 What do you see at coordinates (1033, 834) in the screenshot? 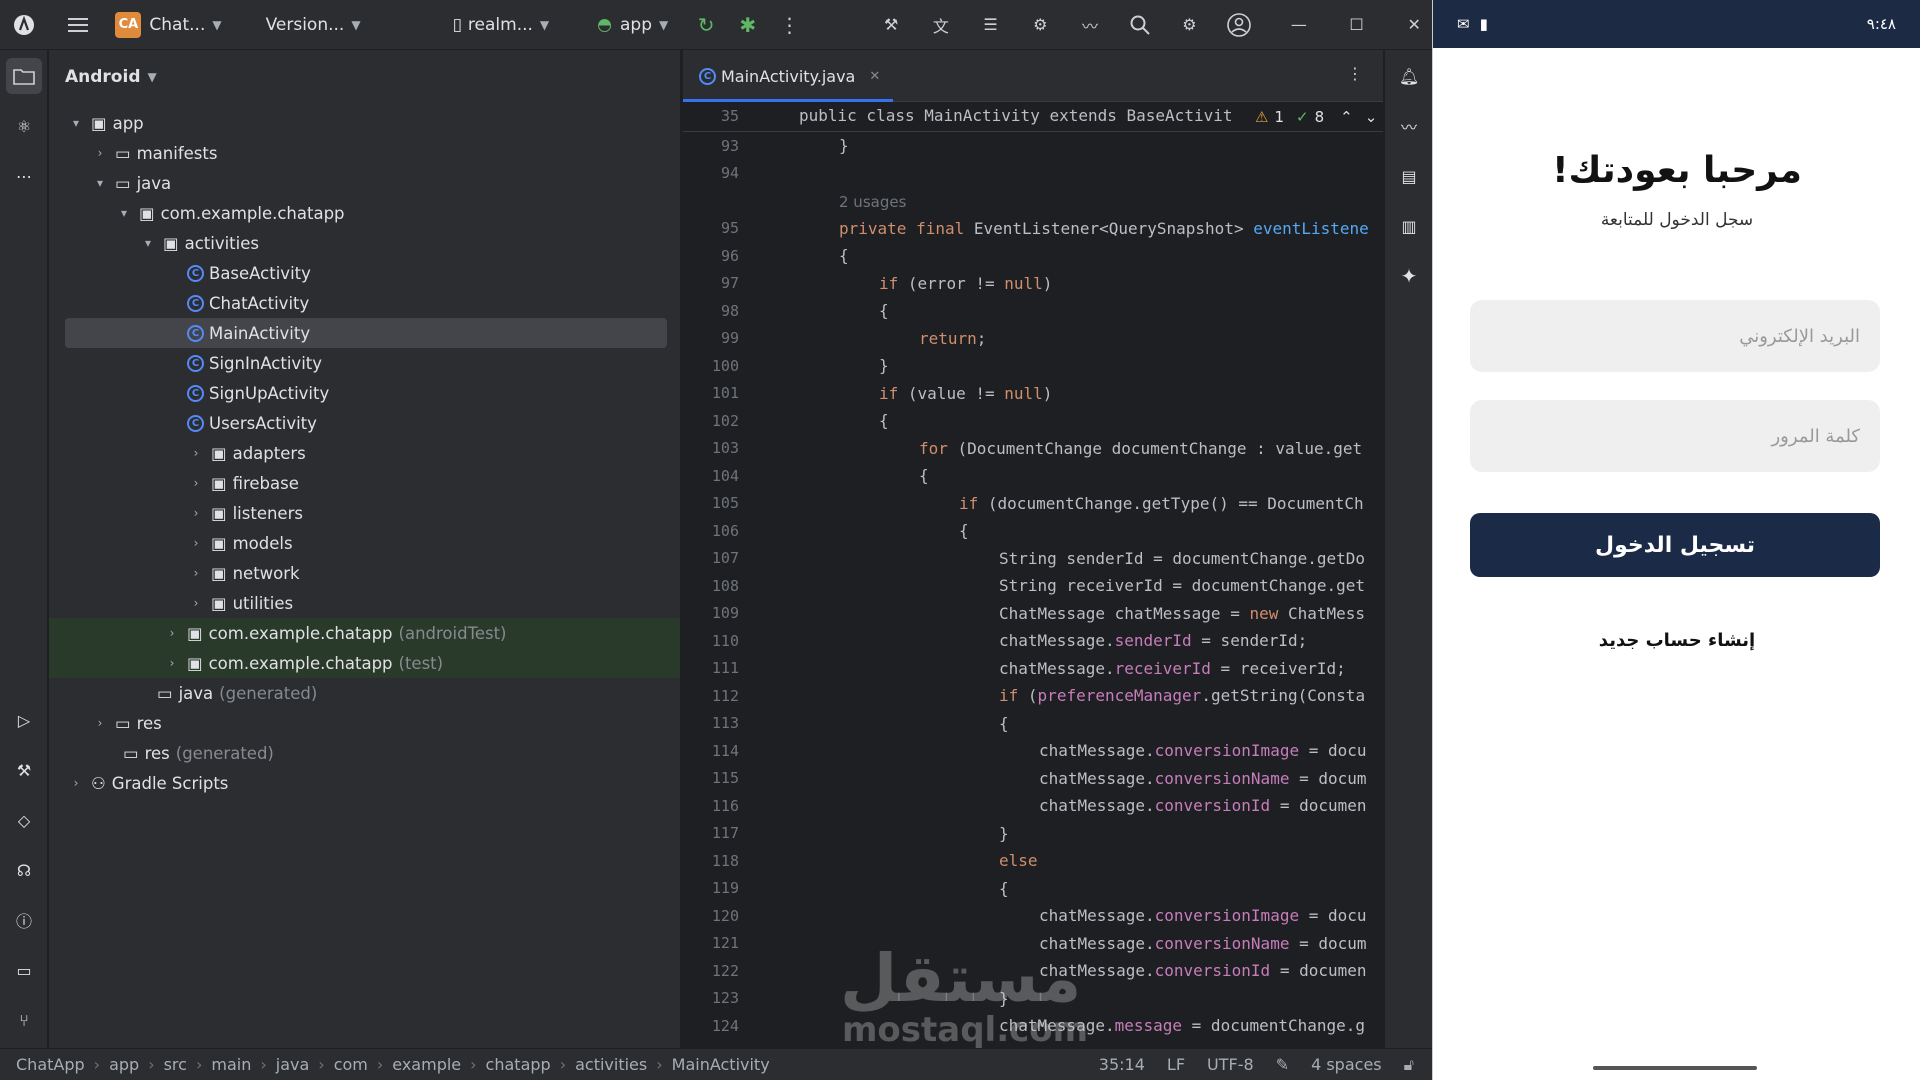
I see `code-line: 117}` at bounding box center [1033, 834].